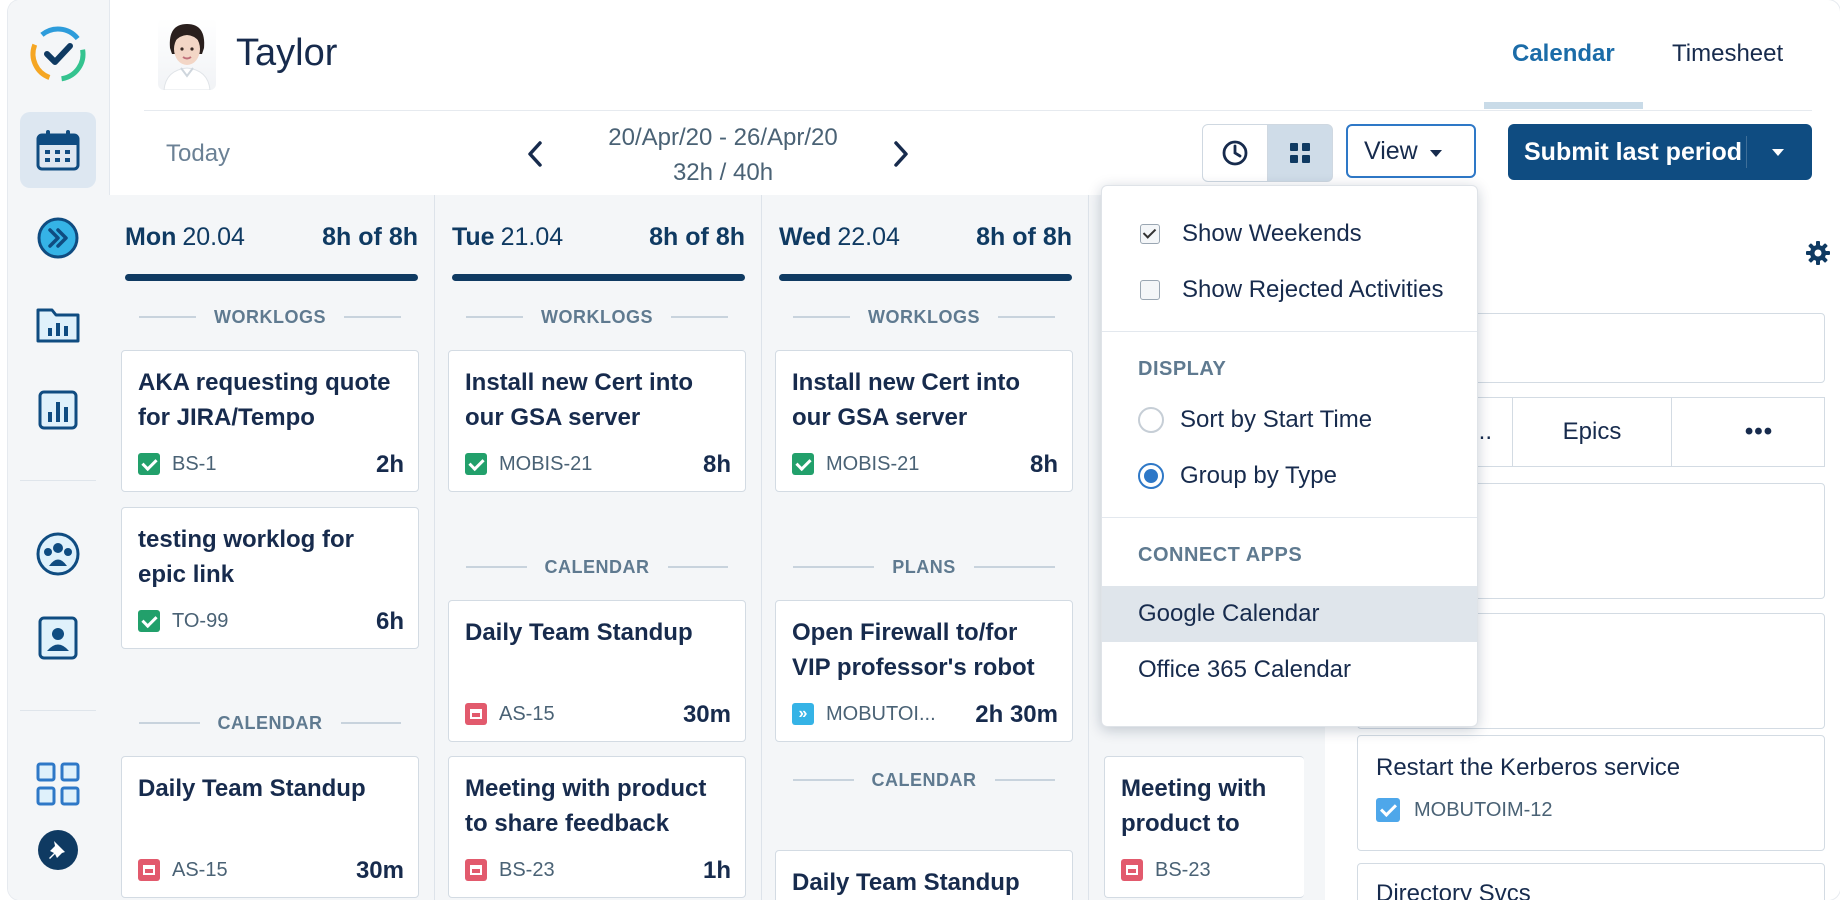 This screenshot has width=1840, height=900. What do you see at coordinates (1727, 54) in the screenshot?
I see `tab-timesheet: Timesheet` at bounding box center [1727, 54].